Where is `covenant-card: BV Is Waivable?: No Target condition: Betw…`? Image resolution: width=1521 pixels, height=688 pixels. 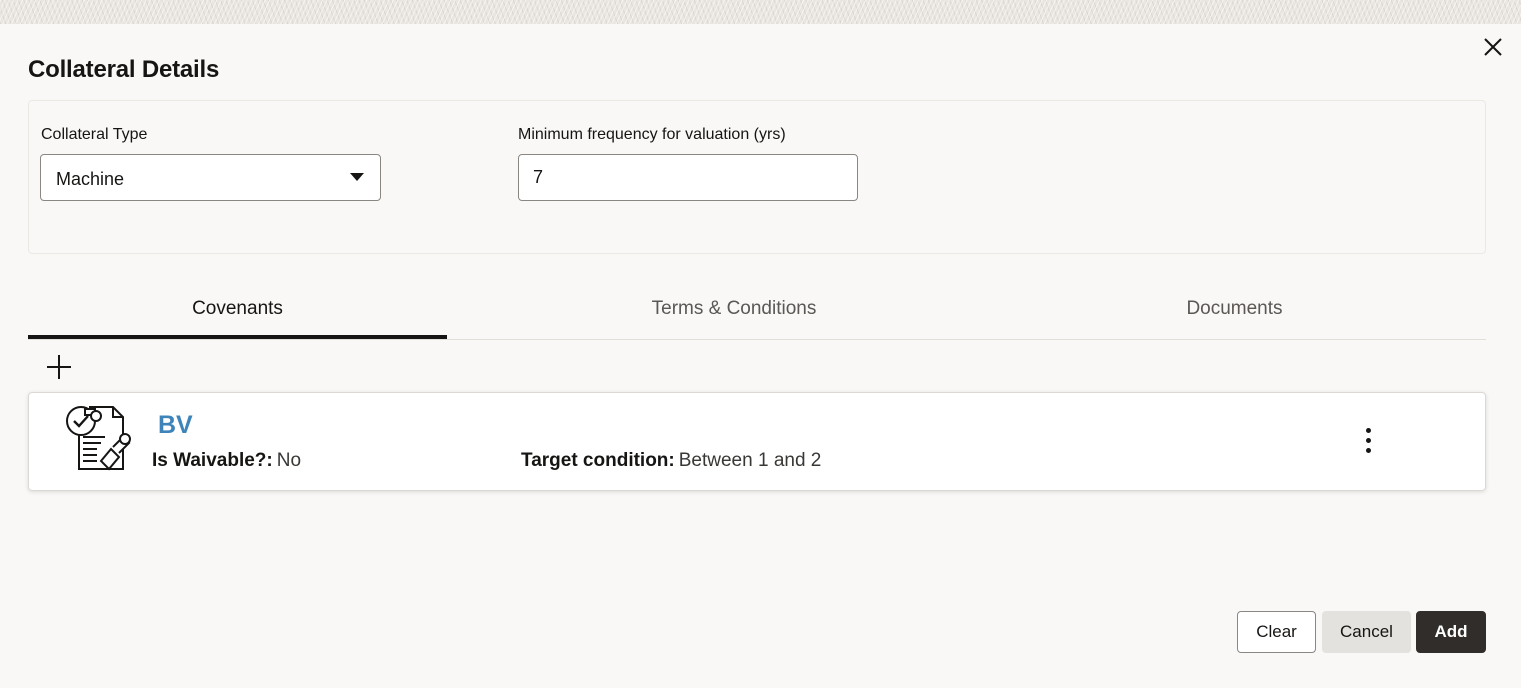 covenant-card: BV Is Waivable?: No Target condition: Betw… is located at coordinates (757, 441).